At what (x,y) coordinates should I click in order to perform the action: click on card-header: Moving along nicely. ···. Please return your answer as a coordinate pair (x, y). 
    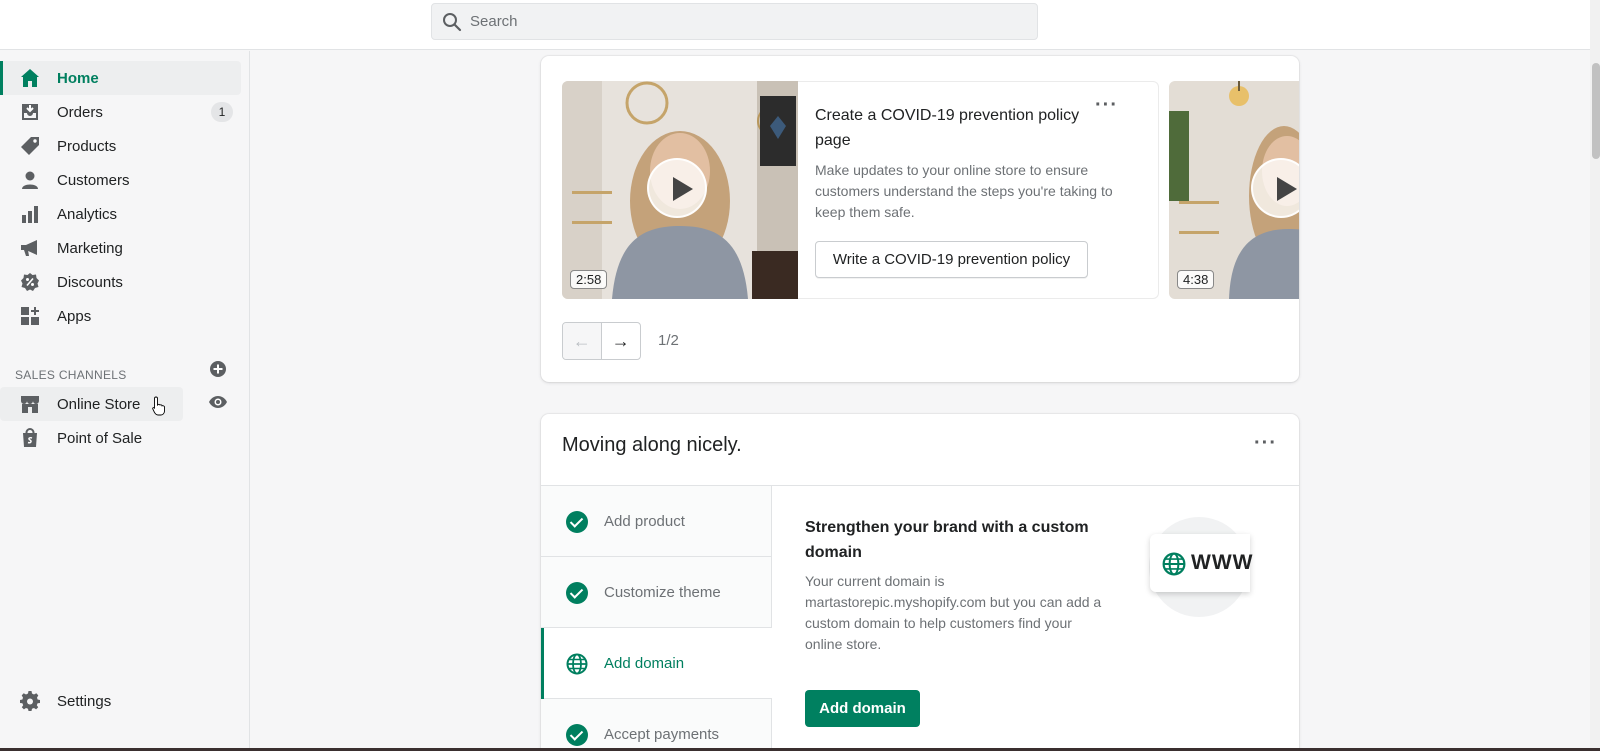
    Looking at the image, I should click on (920, 450).